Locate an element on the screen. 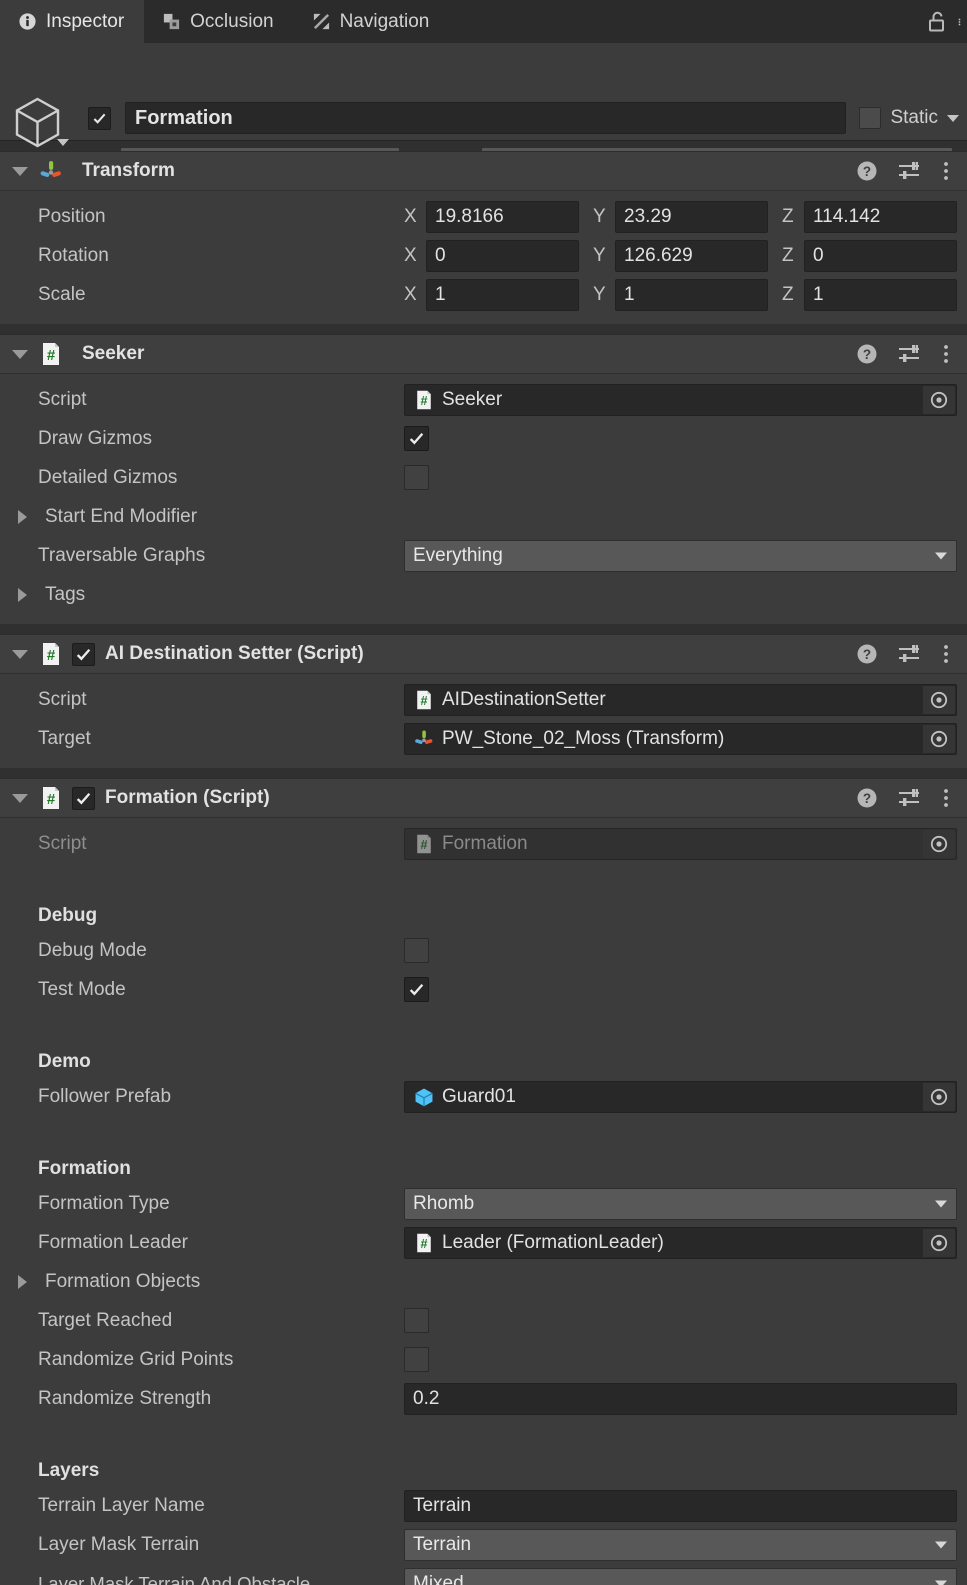 The width and height of the screenshot is (967, 1585). object-field: PW_Stone_02_Moss (Transform) is located at coordinates (680, 738).